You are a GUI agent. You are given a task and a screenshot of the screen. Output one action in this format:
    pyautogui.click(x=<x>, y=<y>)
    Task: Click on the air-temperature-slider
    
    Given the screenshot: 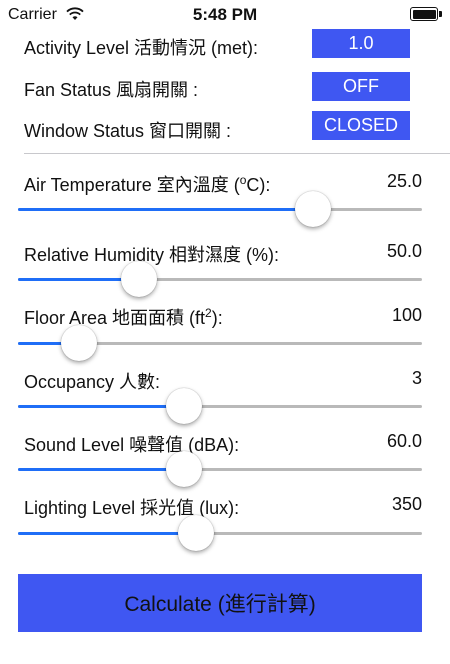 What is the action you would take?
    pyautogui.click(x=220, y=209)
    